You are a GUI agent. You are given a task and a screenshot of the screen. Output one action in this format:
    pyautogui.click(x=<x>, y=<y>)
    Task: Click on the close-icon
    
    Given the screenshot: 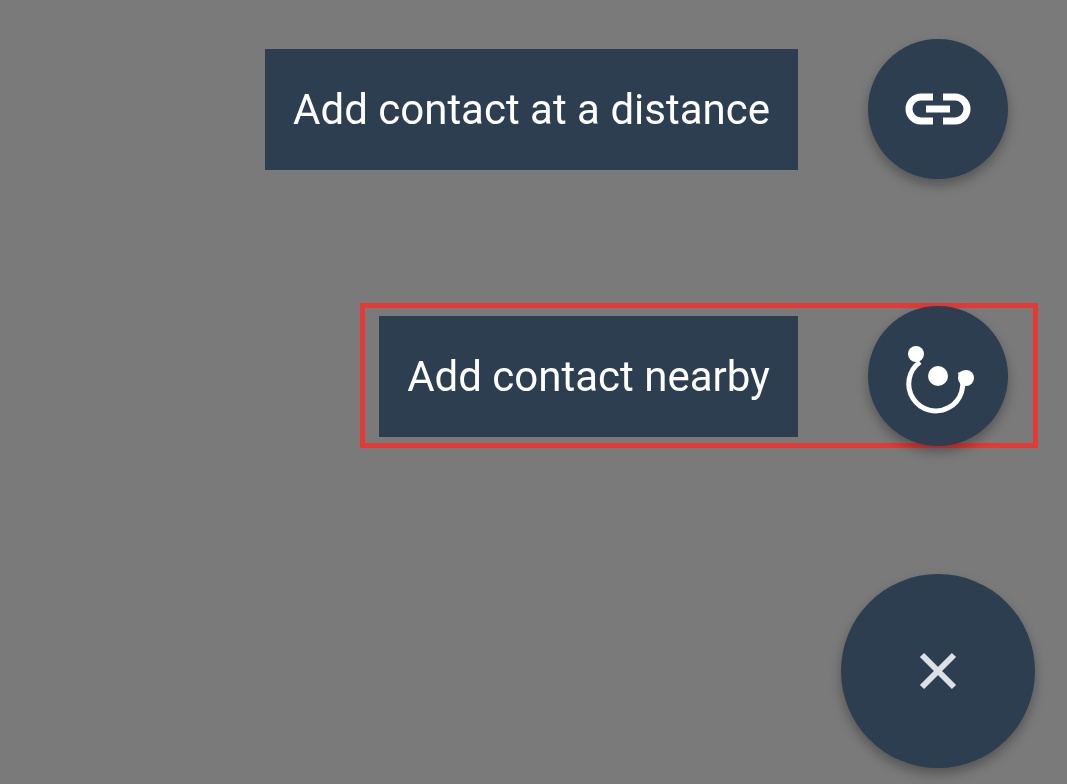 What is the action you would take?
    pyautogui.click(x=938, y=671)
    